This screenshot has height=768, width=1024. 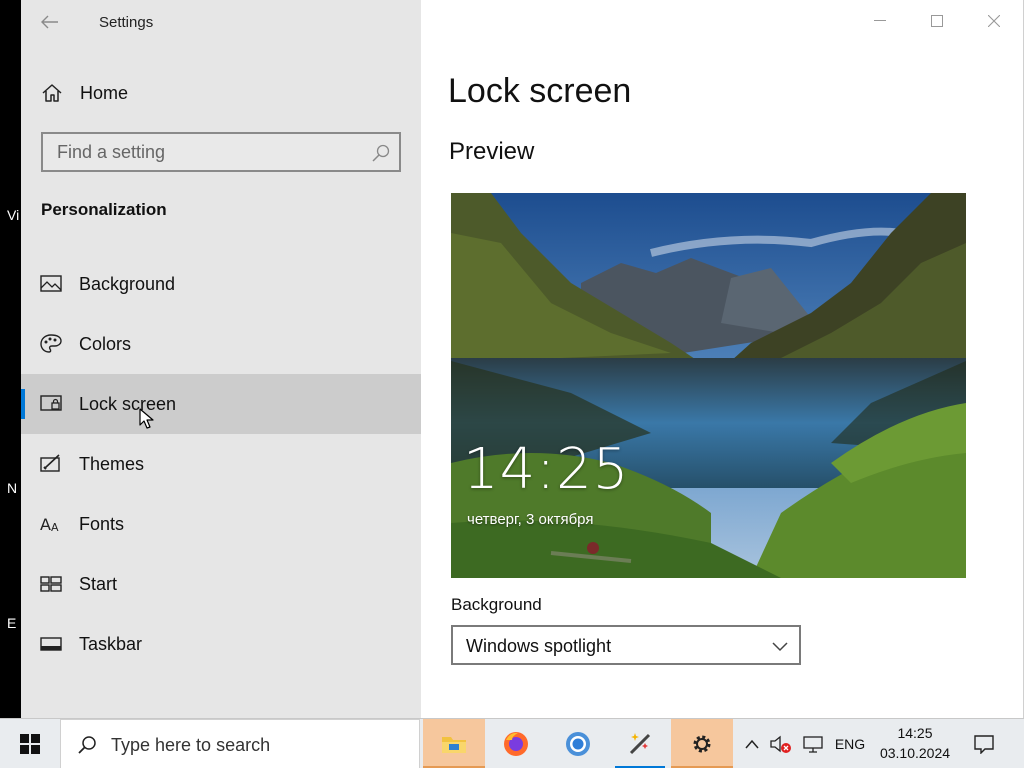 I want to click on sidebar-item-start: Start, so click(x=221, y=584).